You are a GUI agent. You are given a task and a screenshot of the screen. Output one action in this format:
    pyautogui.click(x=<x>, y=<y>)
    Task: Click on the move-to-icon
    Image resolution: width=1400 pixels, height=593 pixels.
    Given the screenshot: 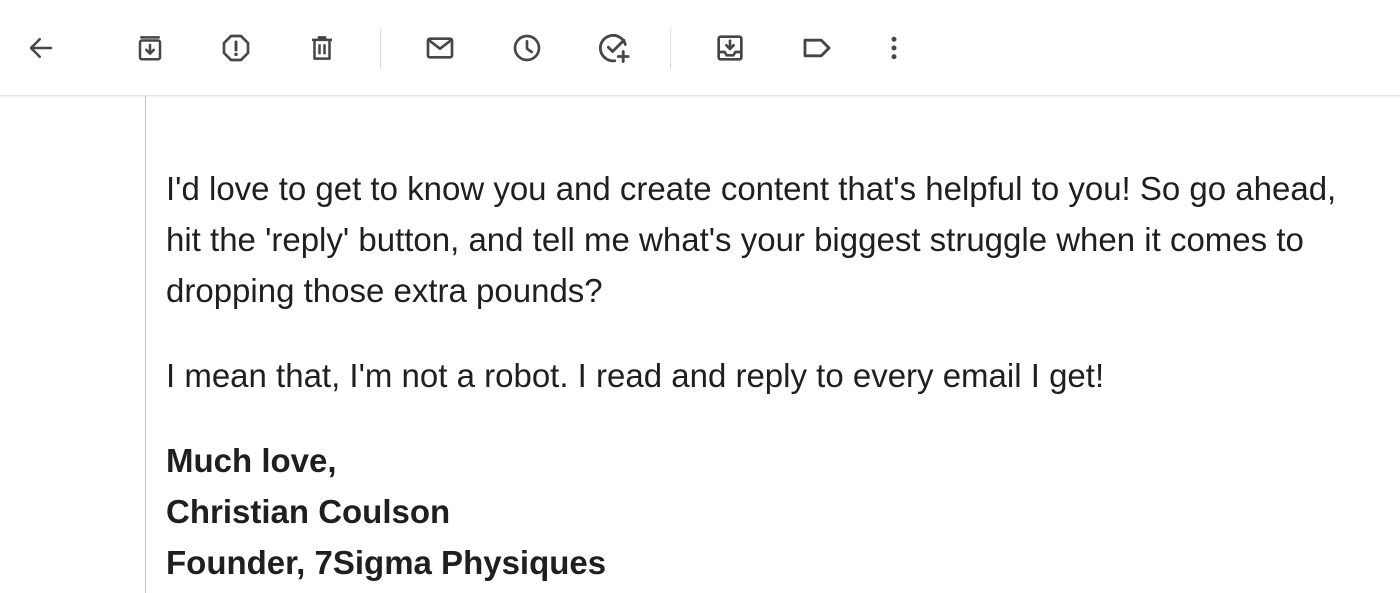 What is the action you would take?
    pyautogui.click(x=730, y=48)
    